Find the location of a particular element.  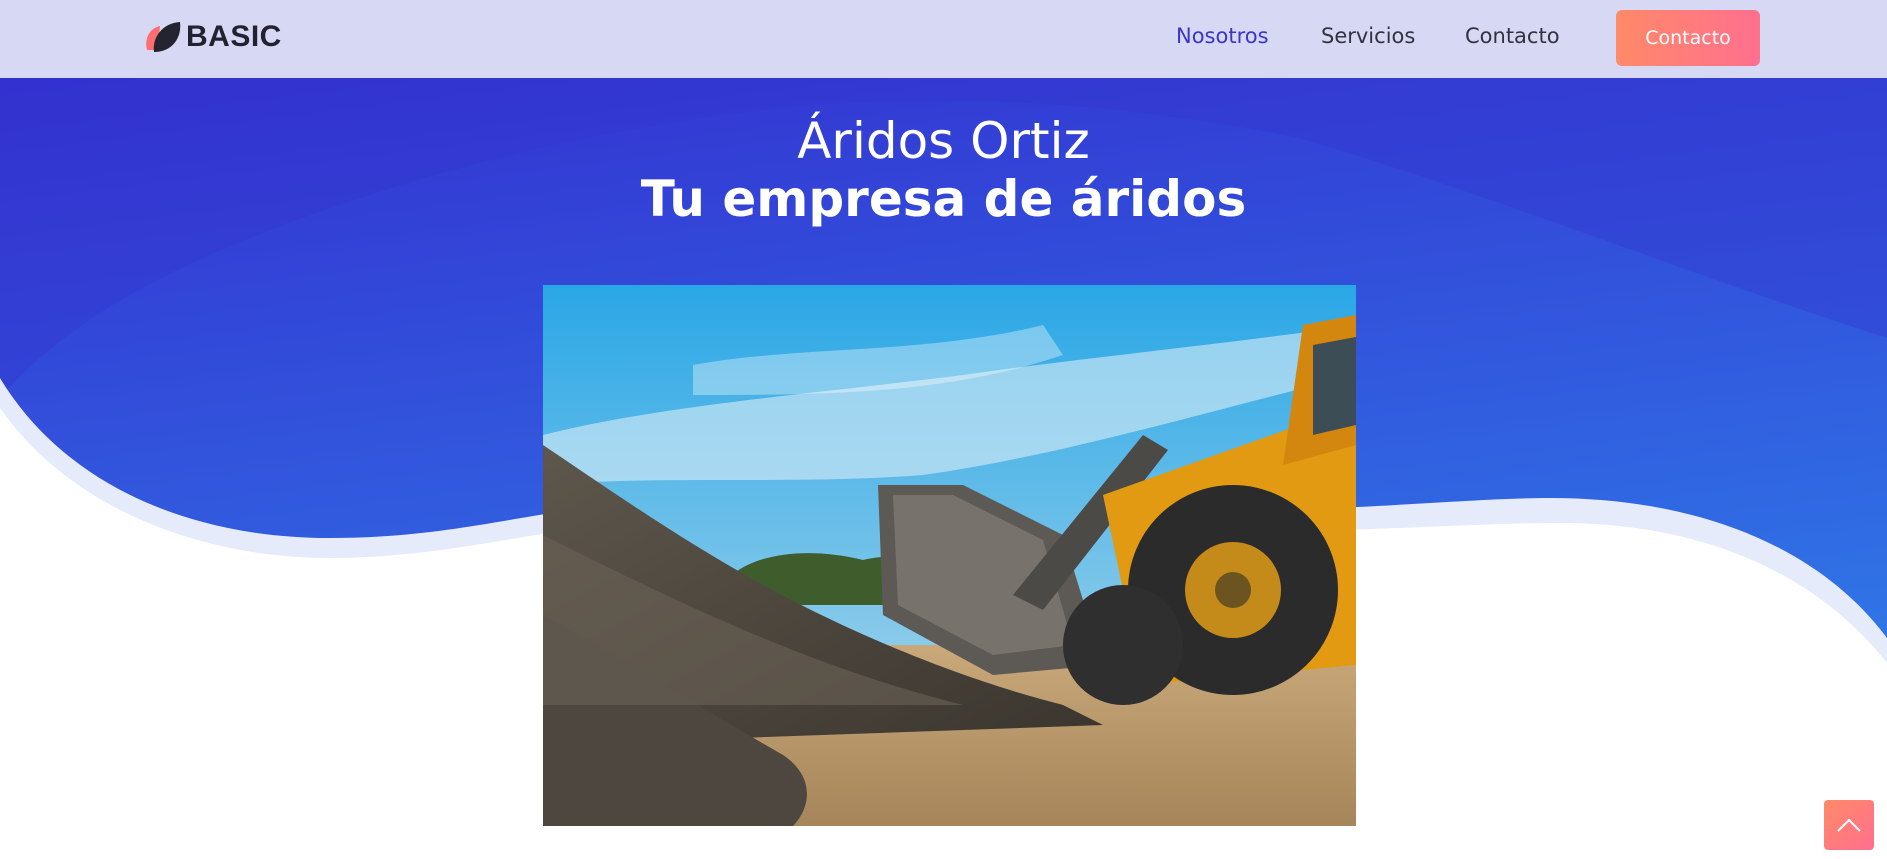

brand-logo: BASIC is located at coordinates (213, 37).